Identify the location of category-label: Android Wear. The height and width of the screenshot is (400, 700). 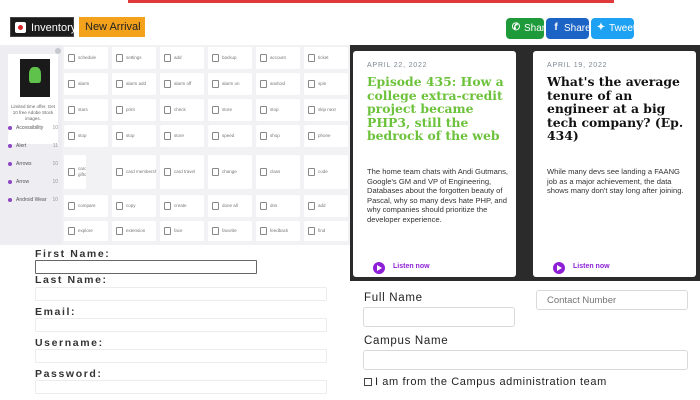
(31, 200).